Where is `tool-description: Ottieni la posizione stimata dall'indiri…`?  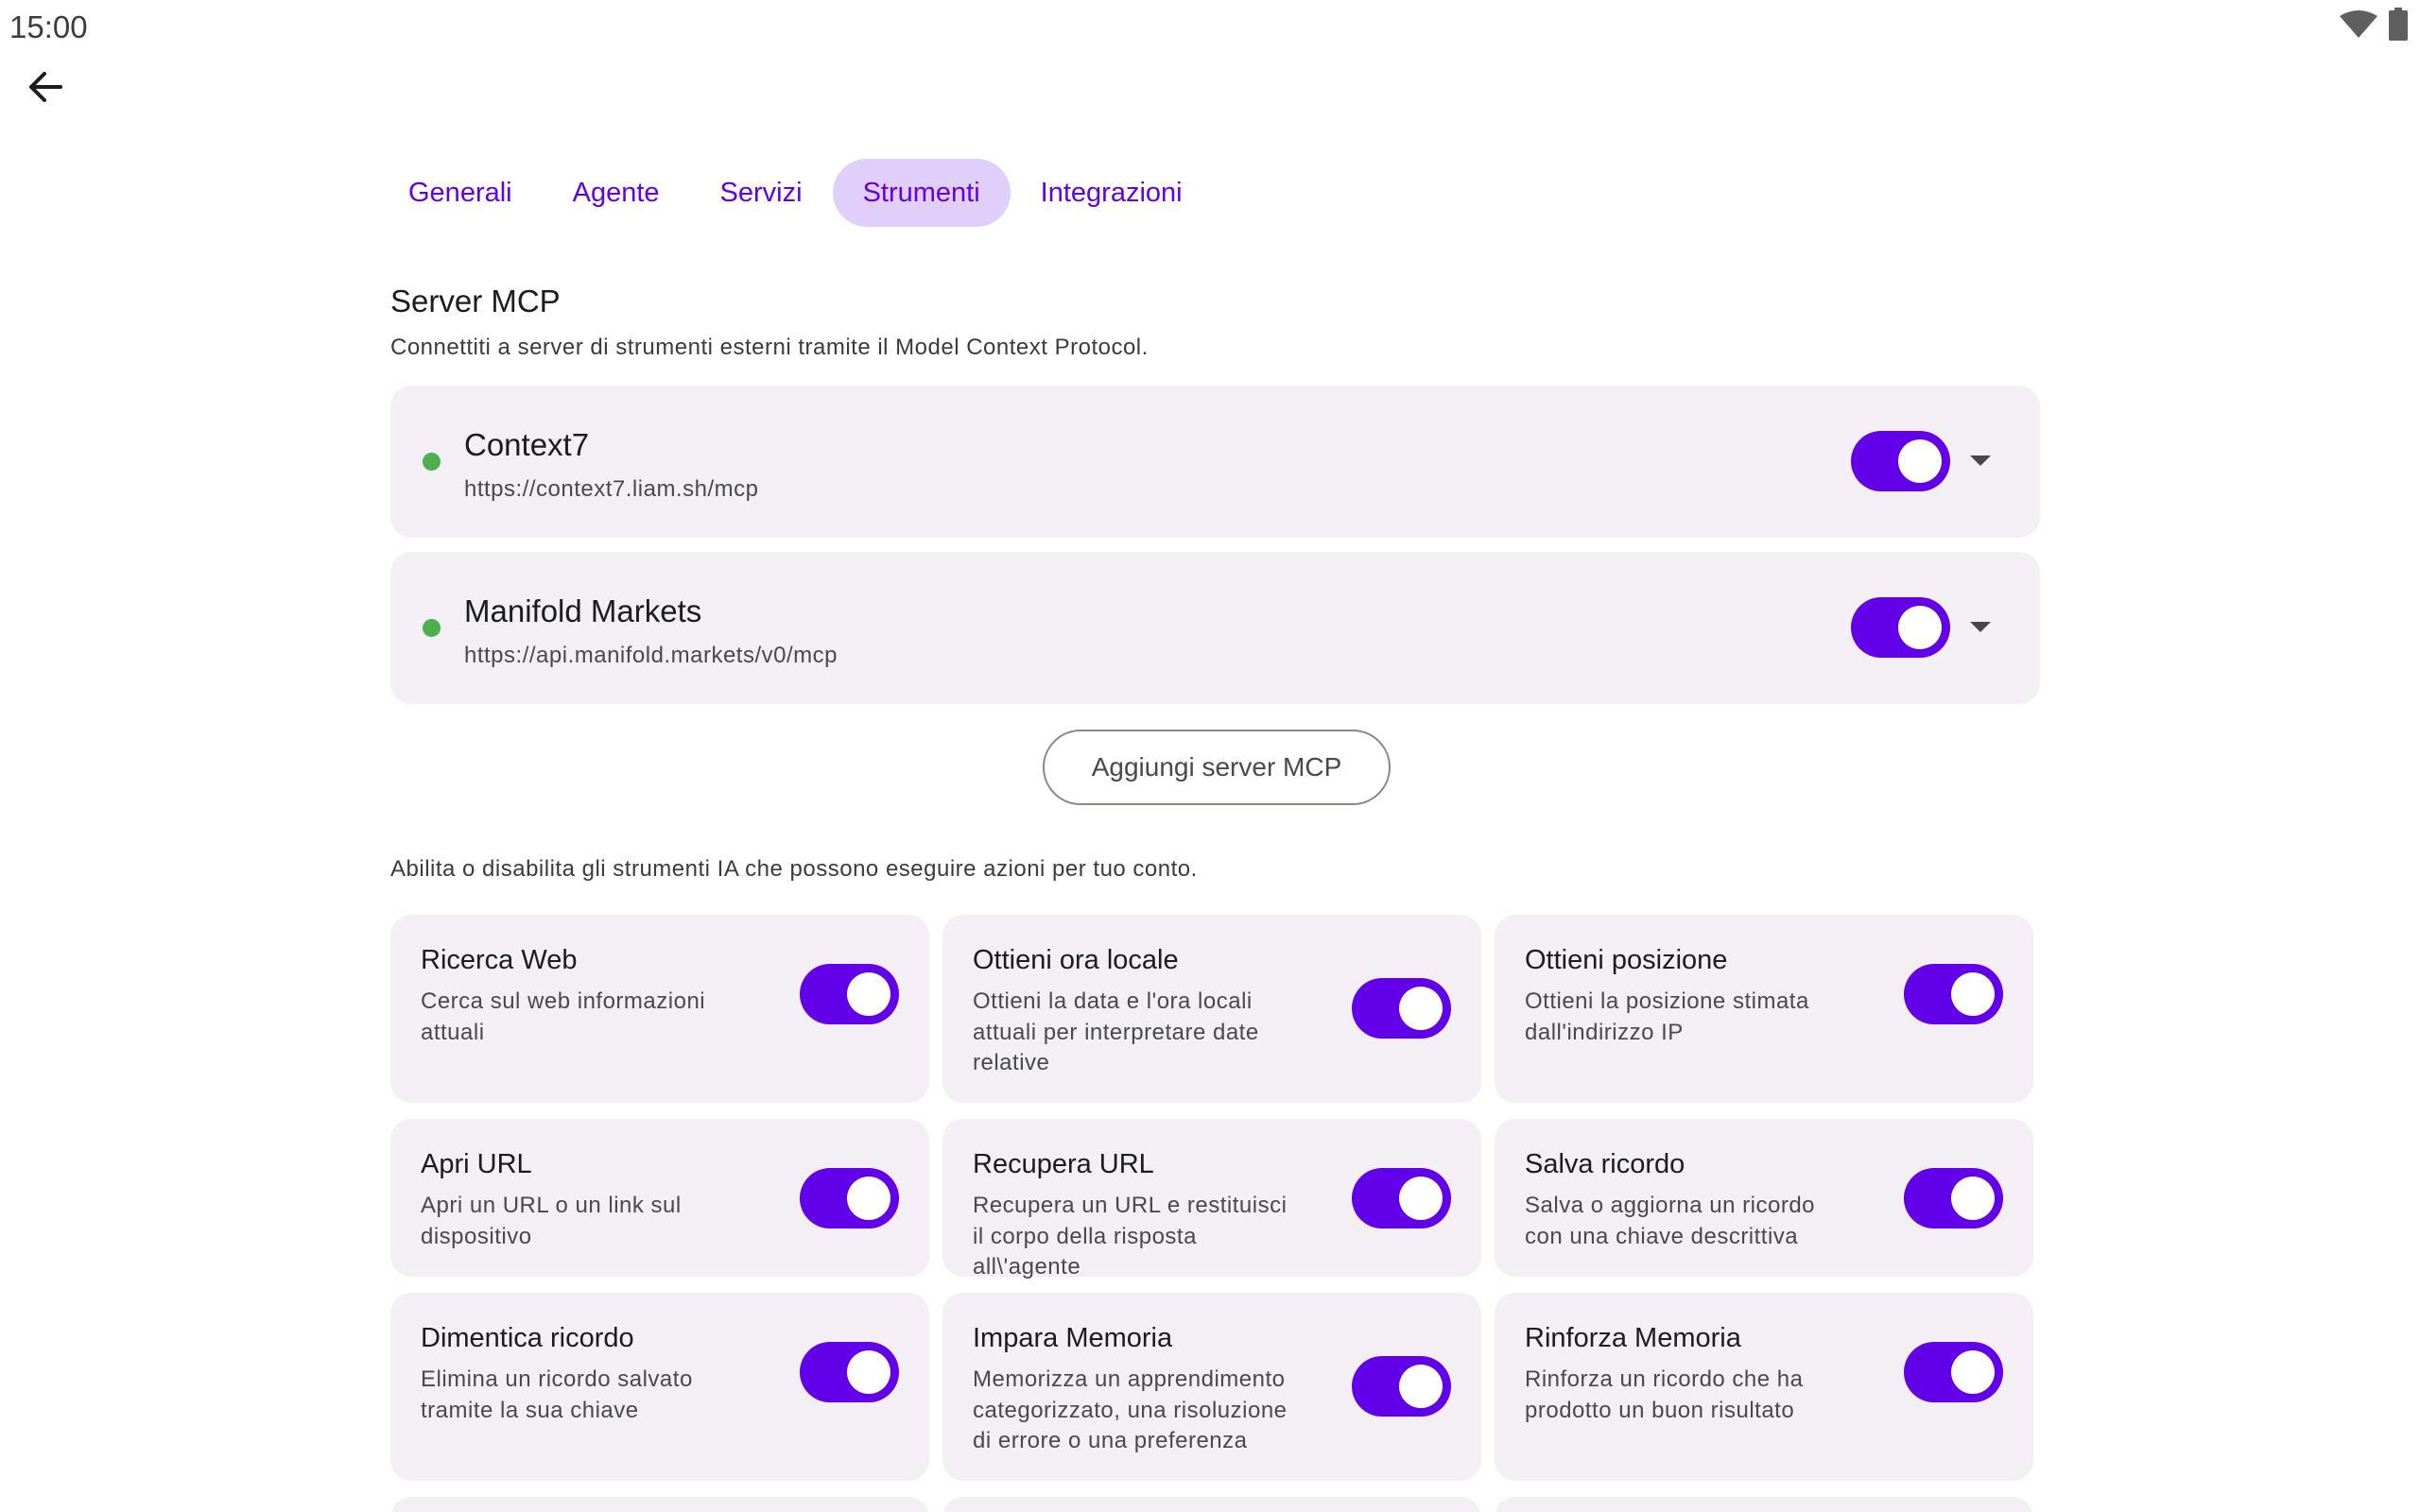 tool-description: Ottieni la posizione stimata dall'indiri… is located at coordinates (1667, 1016).